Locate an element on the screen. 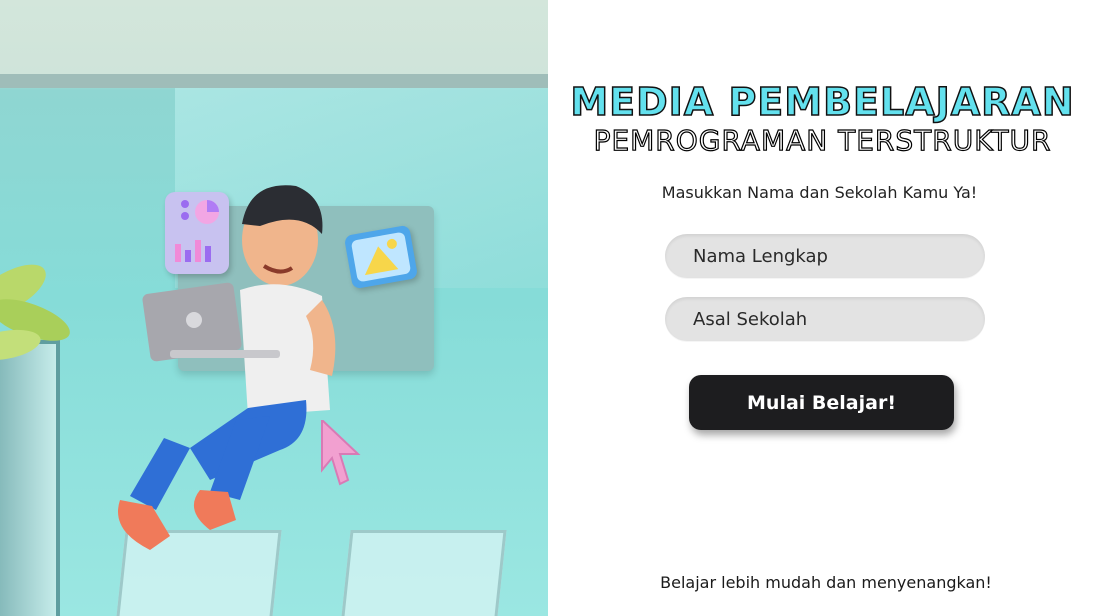 The image size is (1097, 616). student-with-laptop is located at coordinates (227, 367).